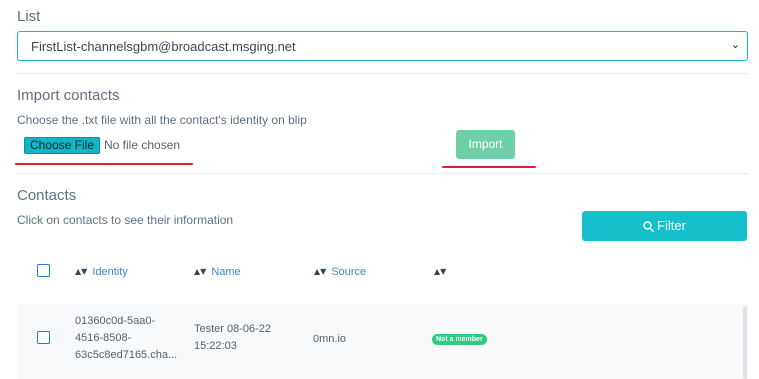 The width and height of the screenshot is (759, 379). I want to click on scrollbar, so click(745, 342).